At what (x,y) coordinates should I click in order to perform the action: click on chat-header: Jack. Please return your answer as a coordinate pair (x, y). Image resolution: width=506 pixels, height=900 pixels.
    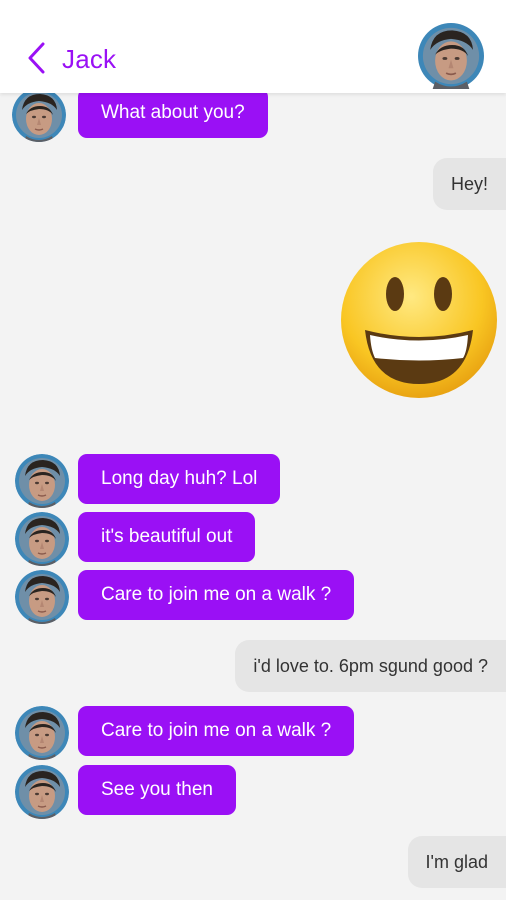
    Looking at the image, I should click on (253, 46).